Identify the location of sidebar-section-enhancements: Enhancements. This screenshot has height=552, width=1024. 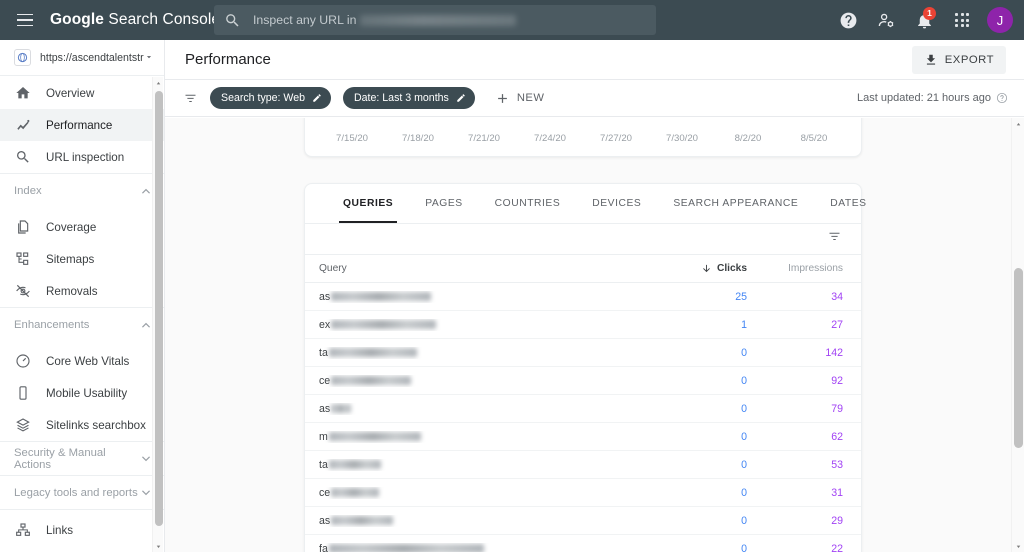
(82, 324).